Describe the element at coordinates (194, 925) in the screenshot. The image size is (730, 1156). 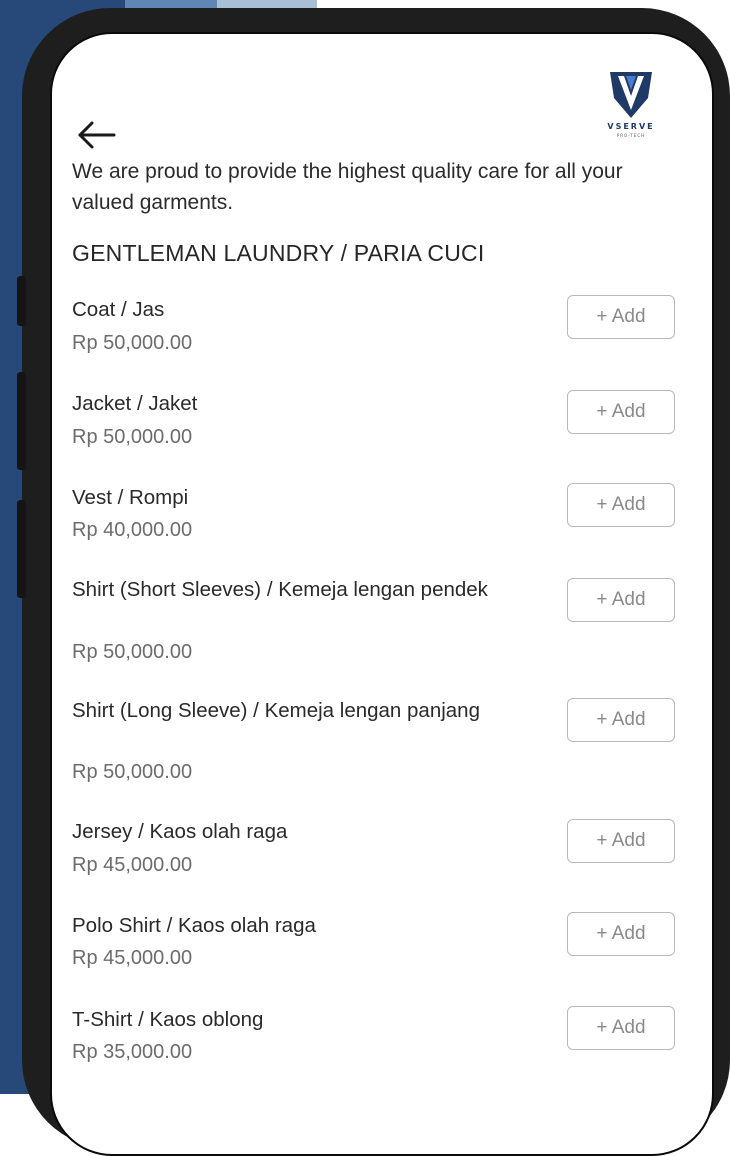
I see `item-name: Polo Shirt / Kaos olah raga` at that location.